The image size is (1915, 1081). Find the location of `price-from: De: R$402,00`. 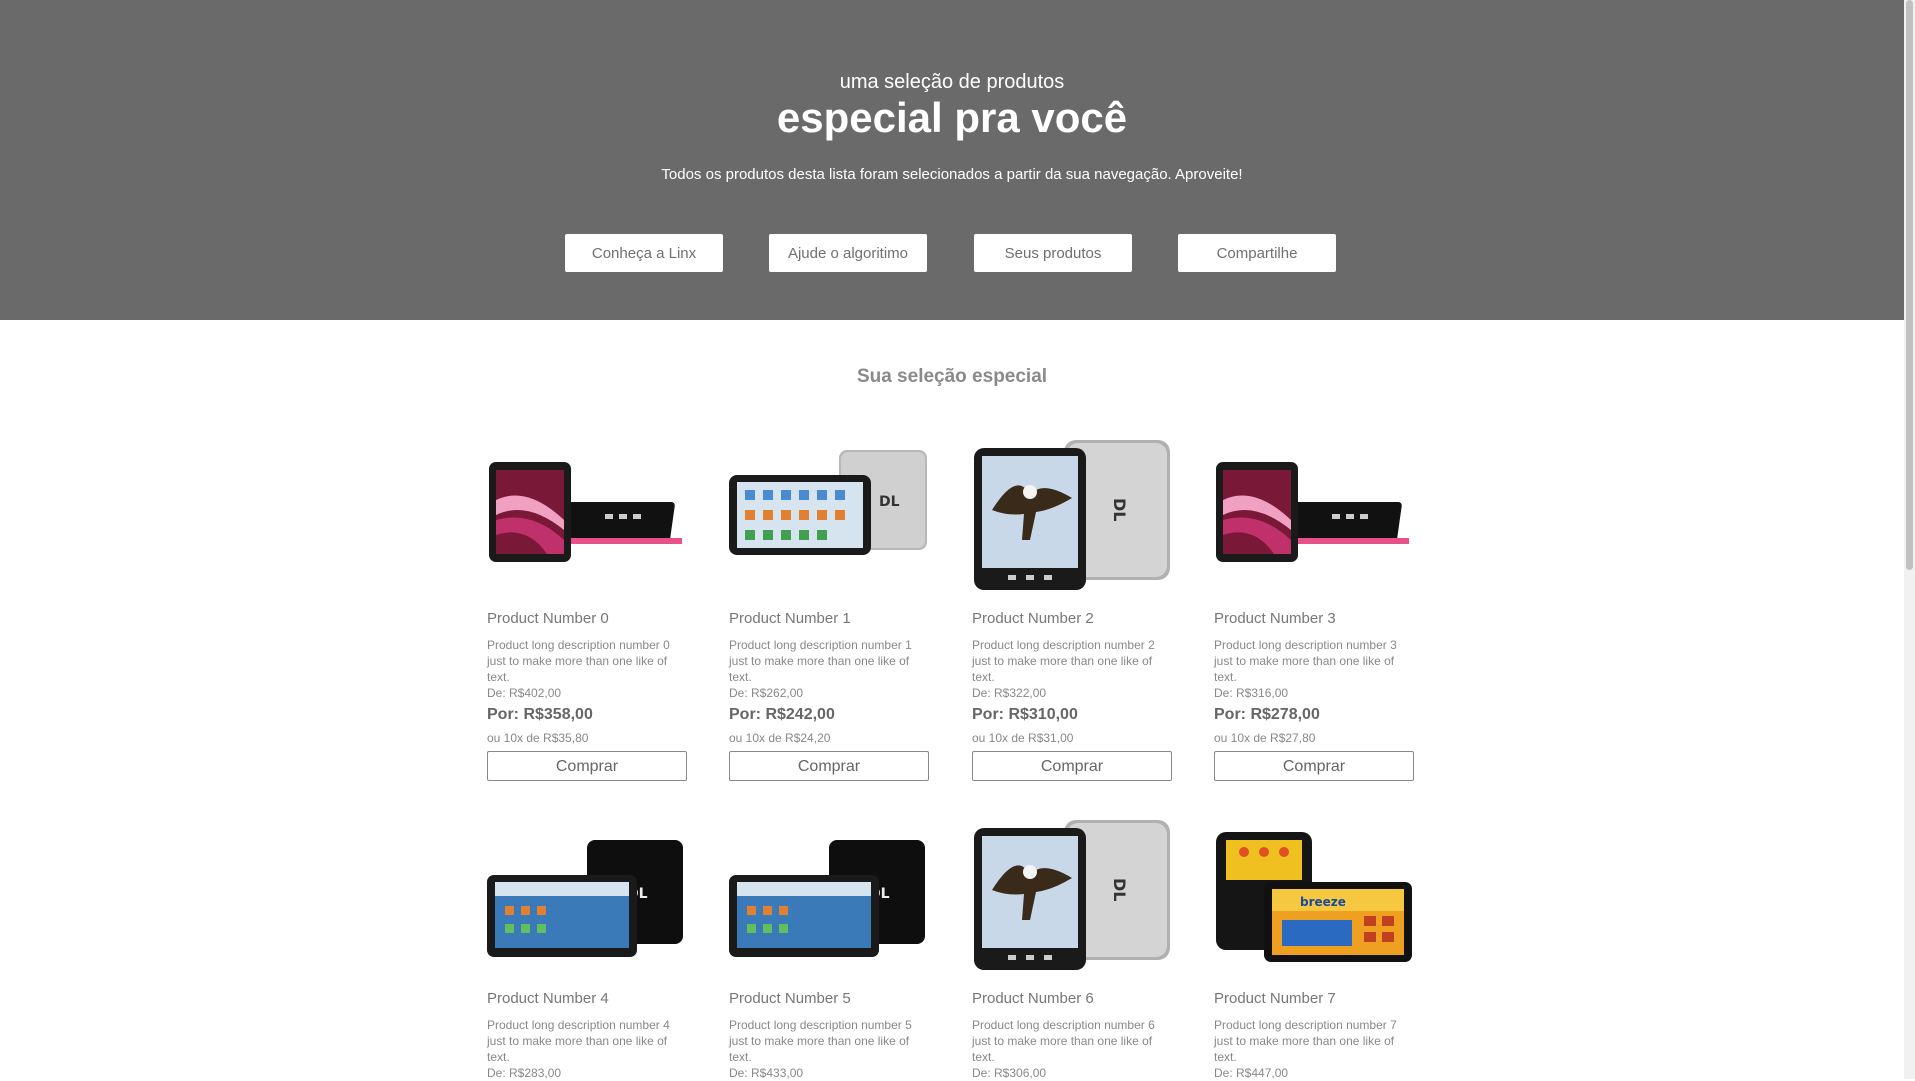

price-from: De: R$402,00 is located at coordinates (524, 693).